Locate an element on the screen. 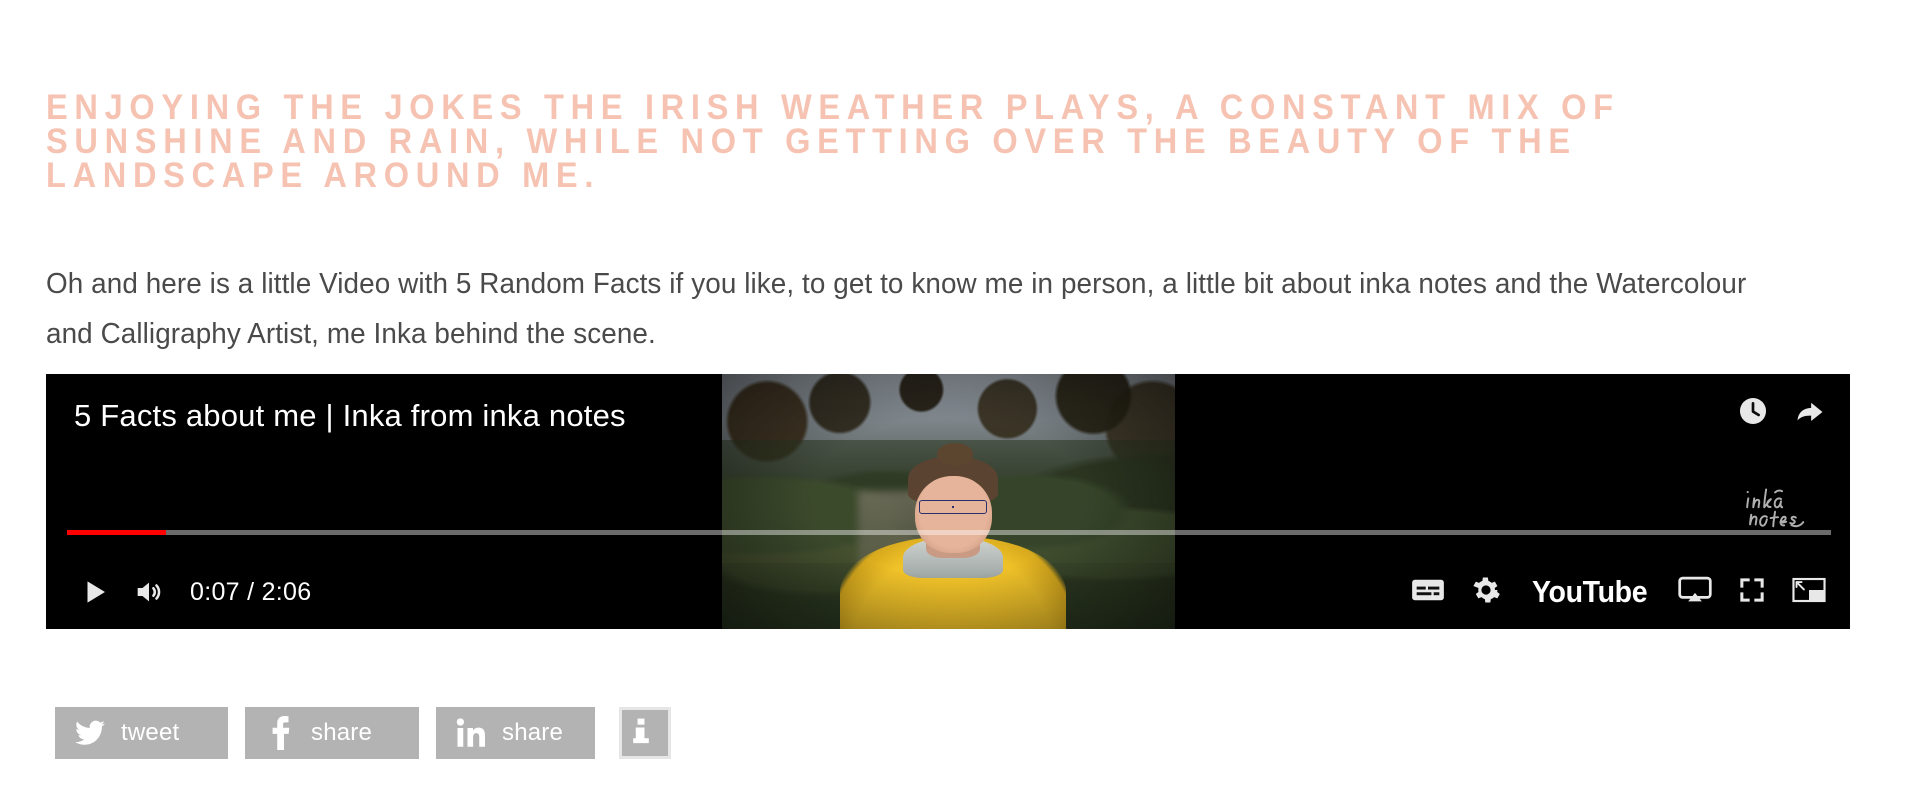 The width and height of the screenshot is (1912, 796). share-button-facebook: share is located at coordinates (332, 733).